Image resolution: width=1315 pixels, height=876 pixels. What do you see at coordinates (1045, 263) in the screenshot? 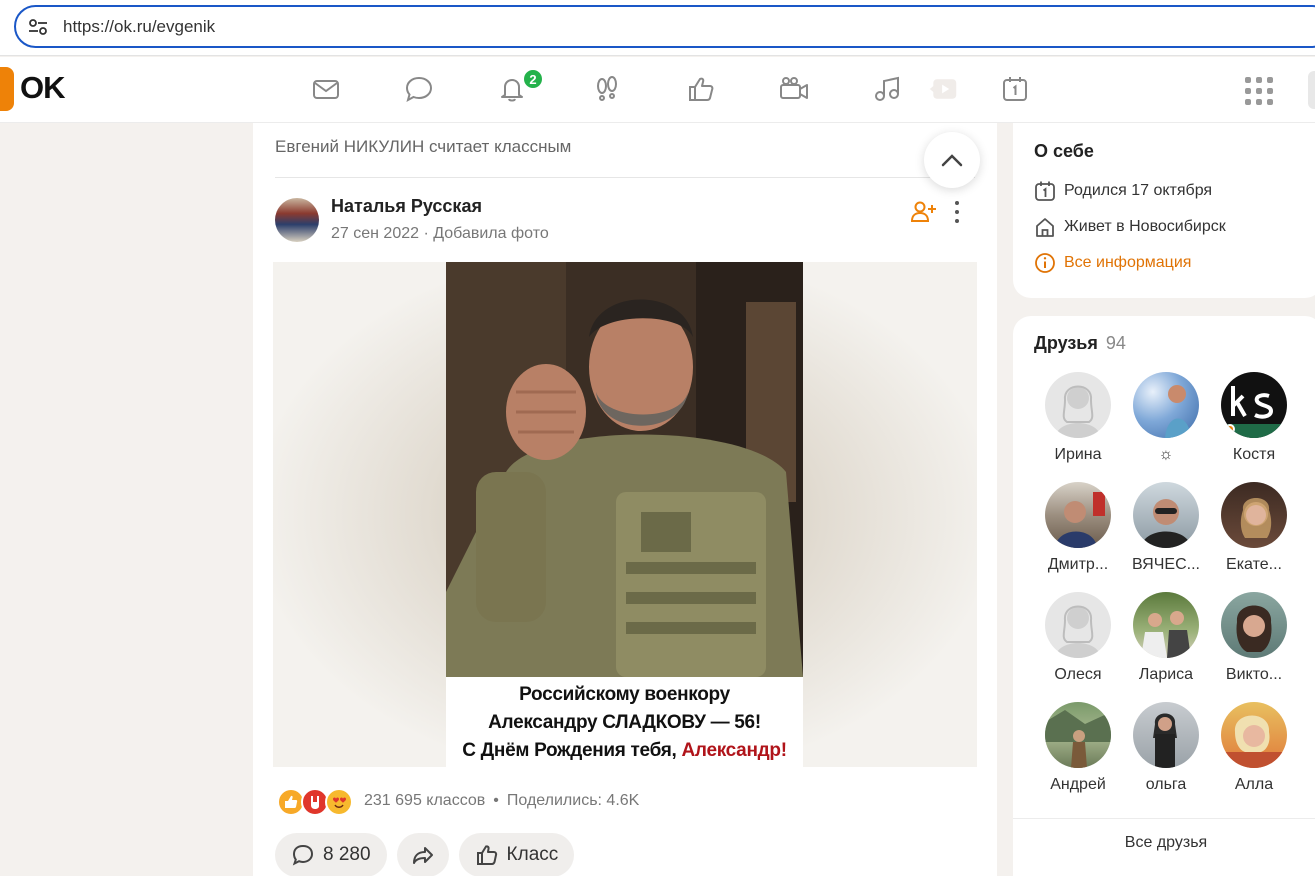
I see `info-icon` at bounding box center [1045, 263].